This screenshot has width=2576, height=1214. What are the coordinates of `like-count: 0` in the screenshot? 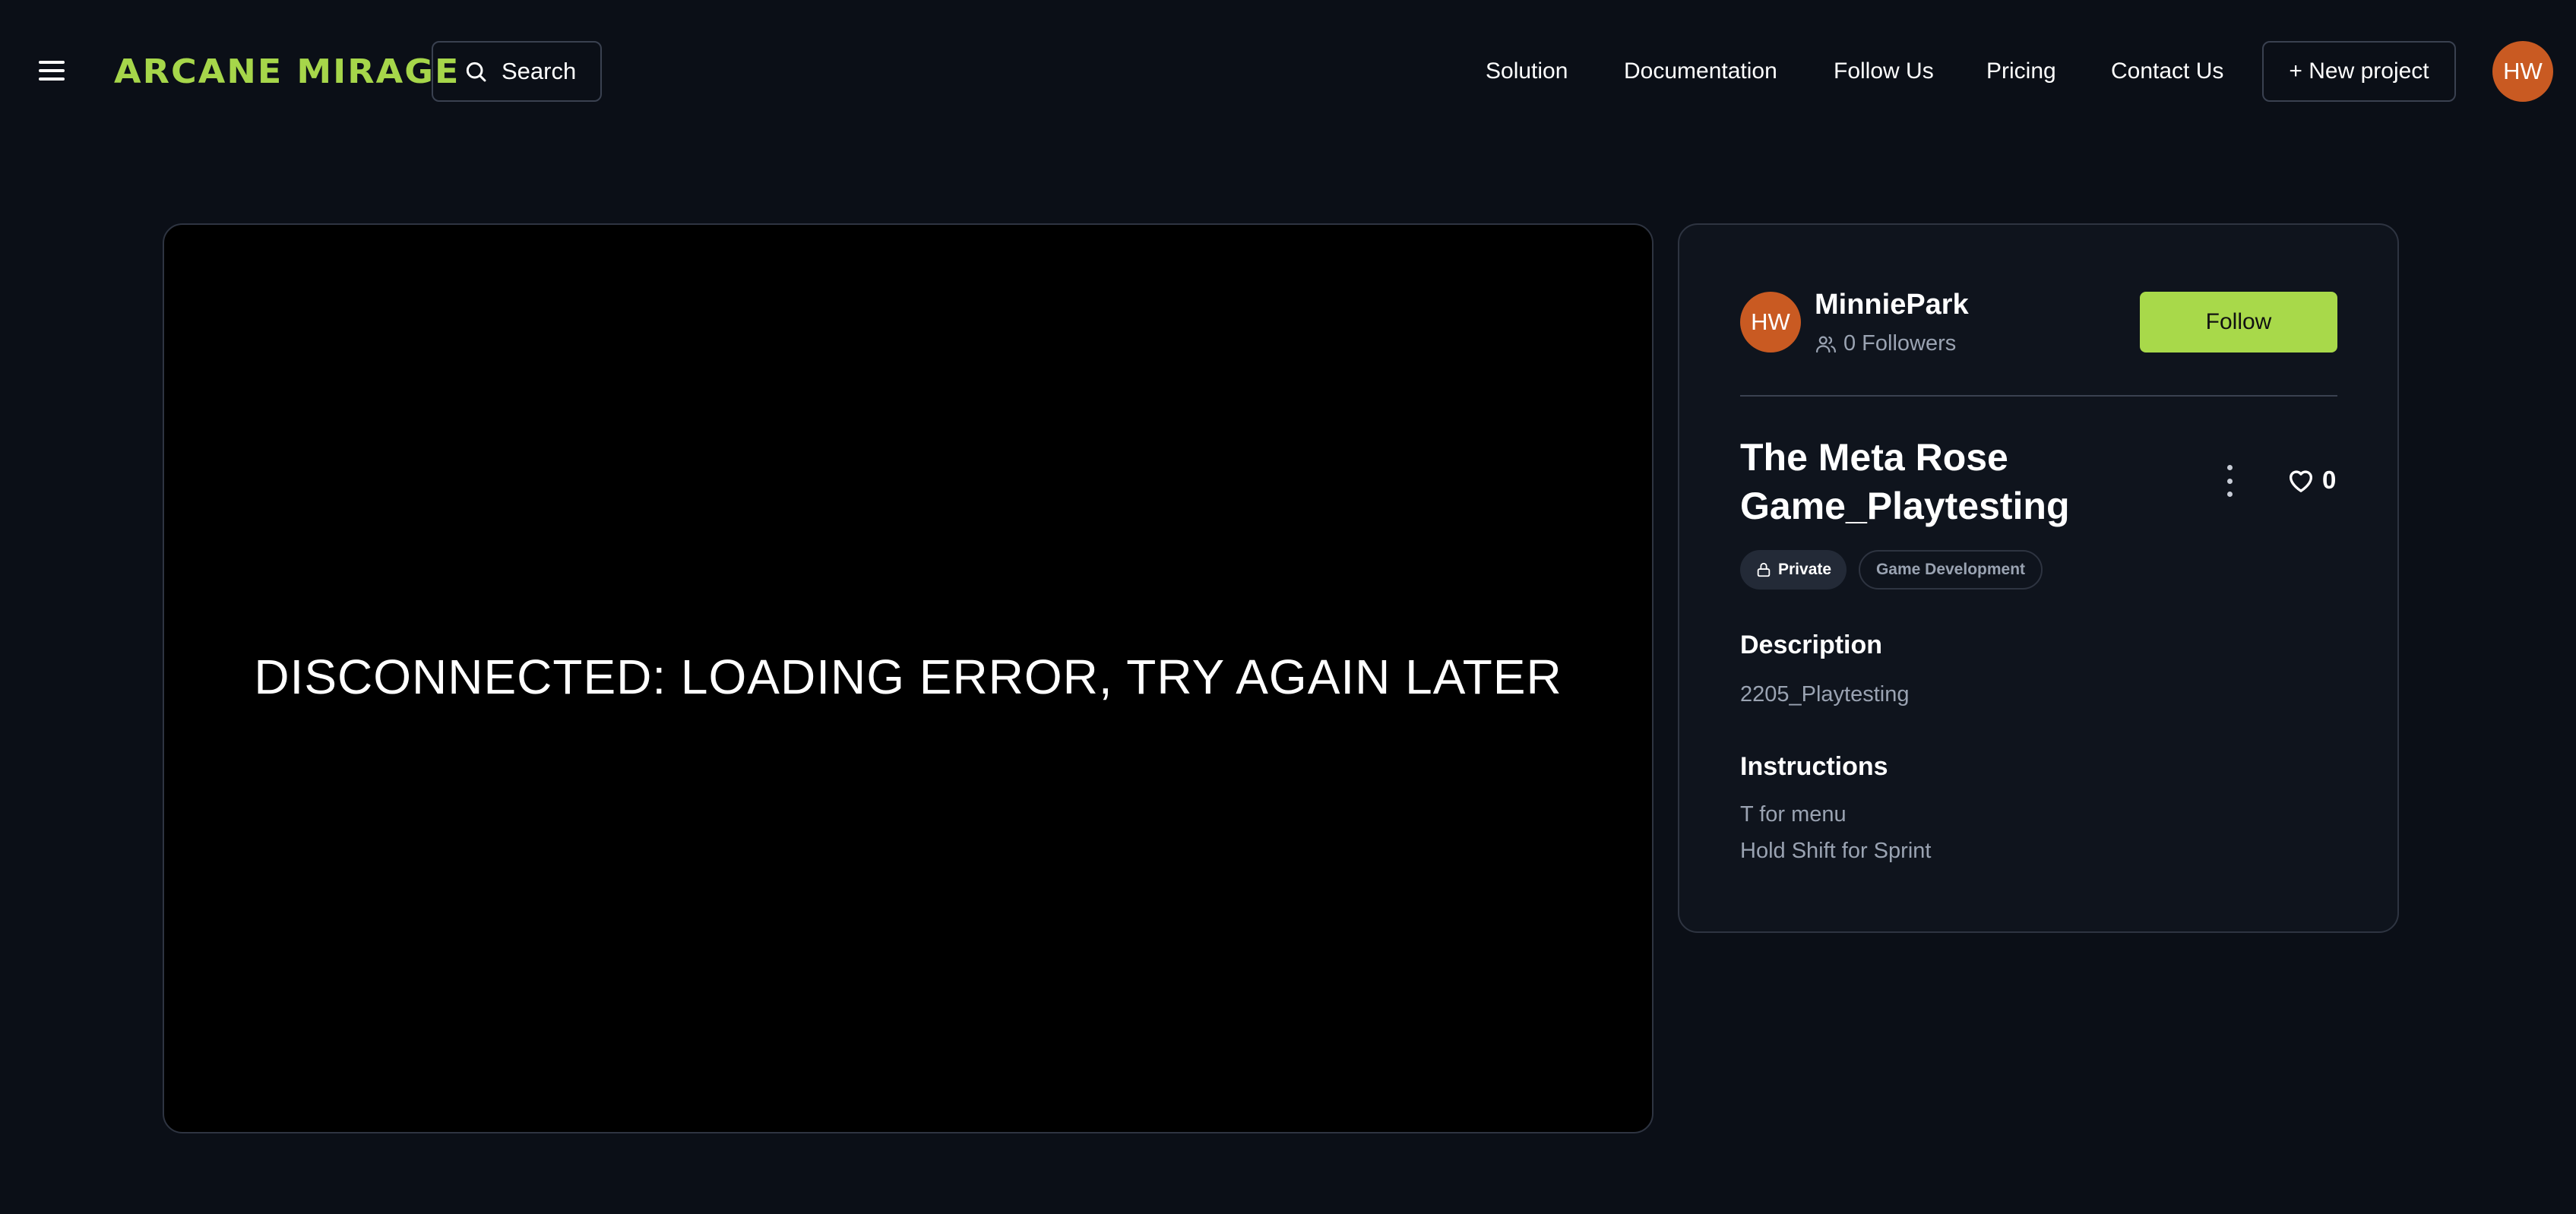 It's located at (2329, 480).